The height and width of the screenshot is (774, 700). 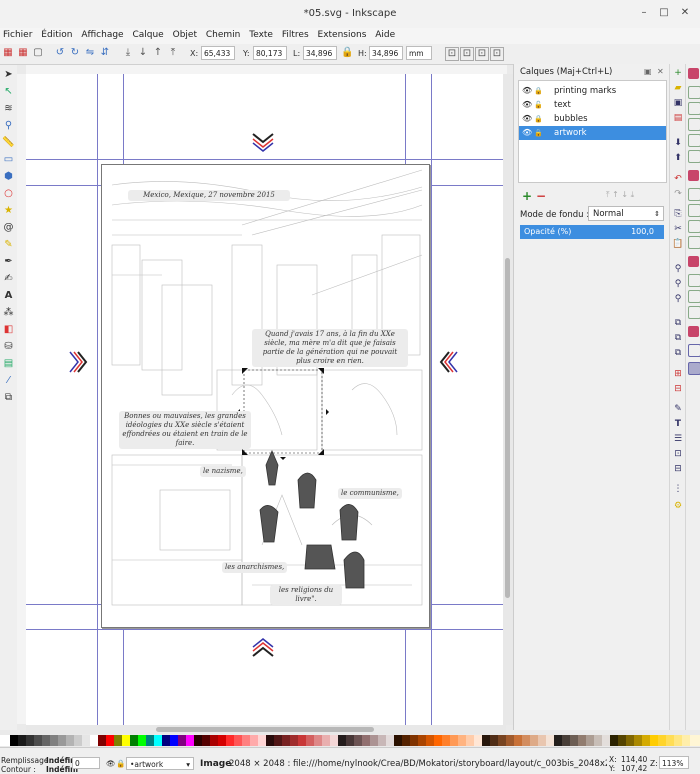 I want to click on raise-icon: ↑, so click(x=158, y=53).